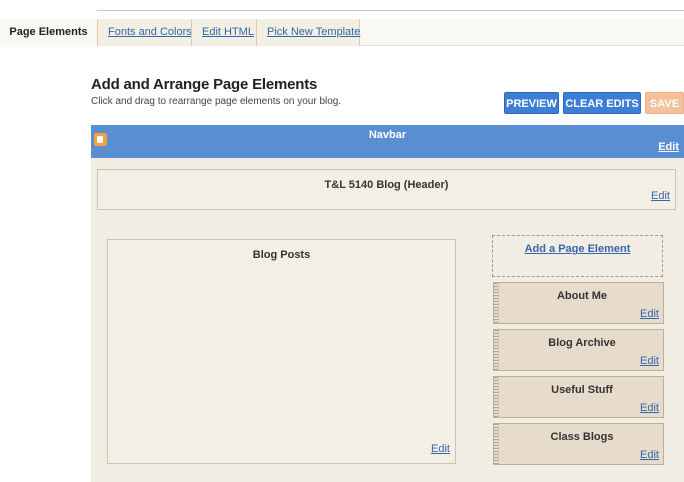 The height and width of the screenshot is (482, 684). I want to click on tab-edit-html: Edit HTML, so click(223, 32).